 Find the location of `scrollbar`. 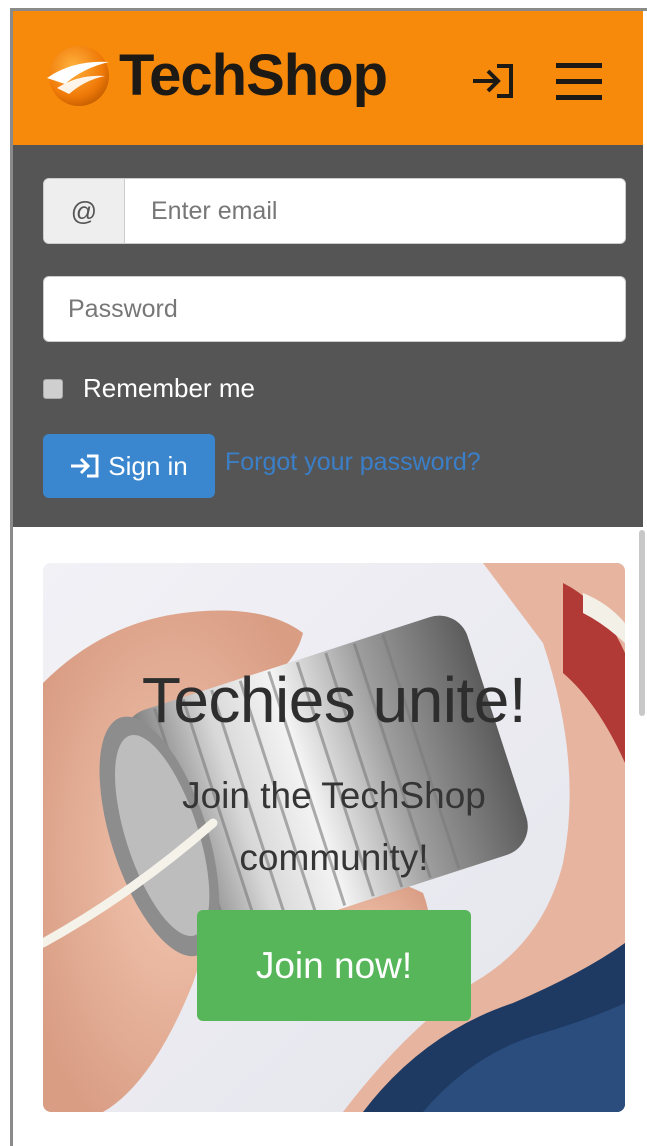

scrollbar is located at coordinates (642, 623).